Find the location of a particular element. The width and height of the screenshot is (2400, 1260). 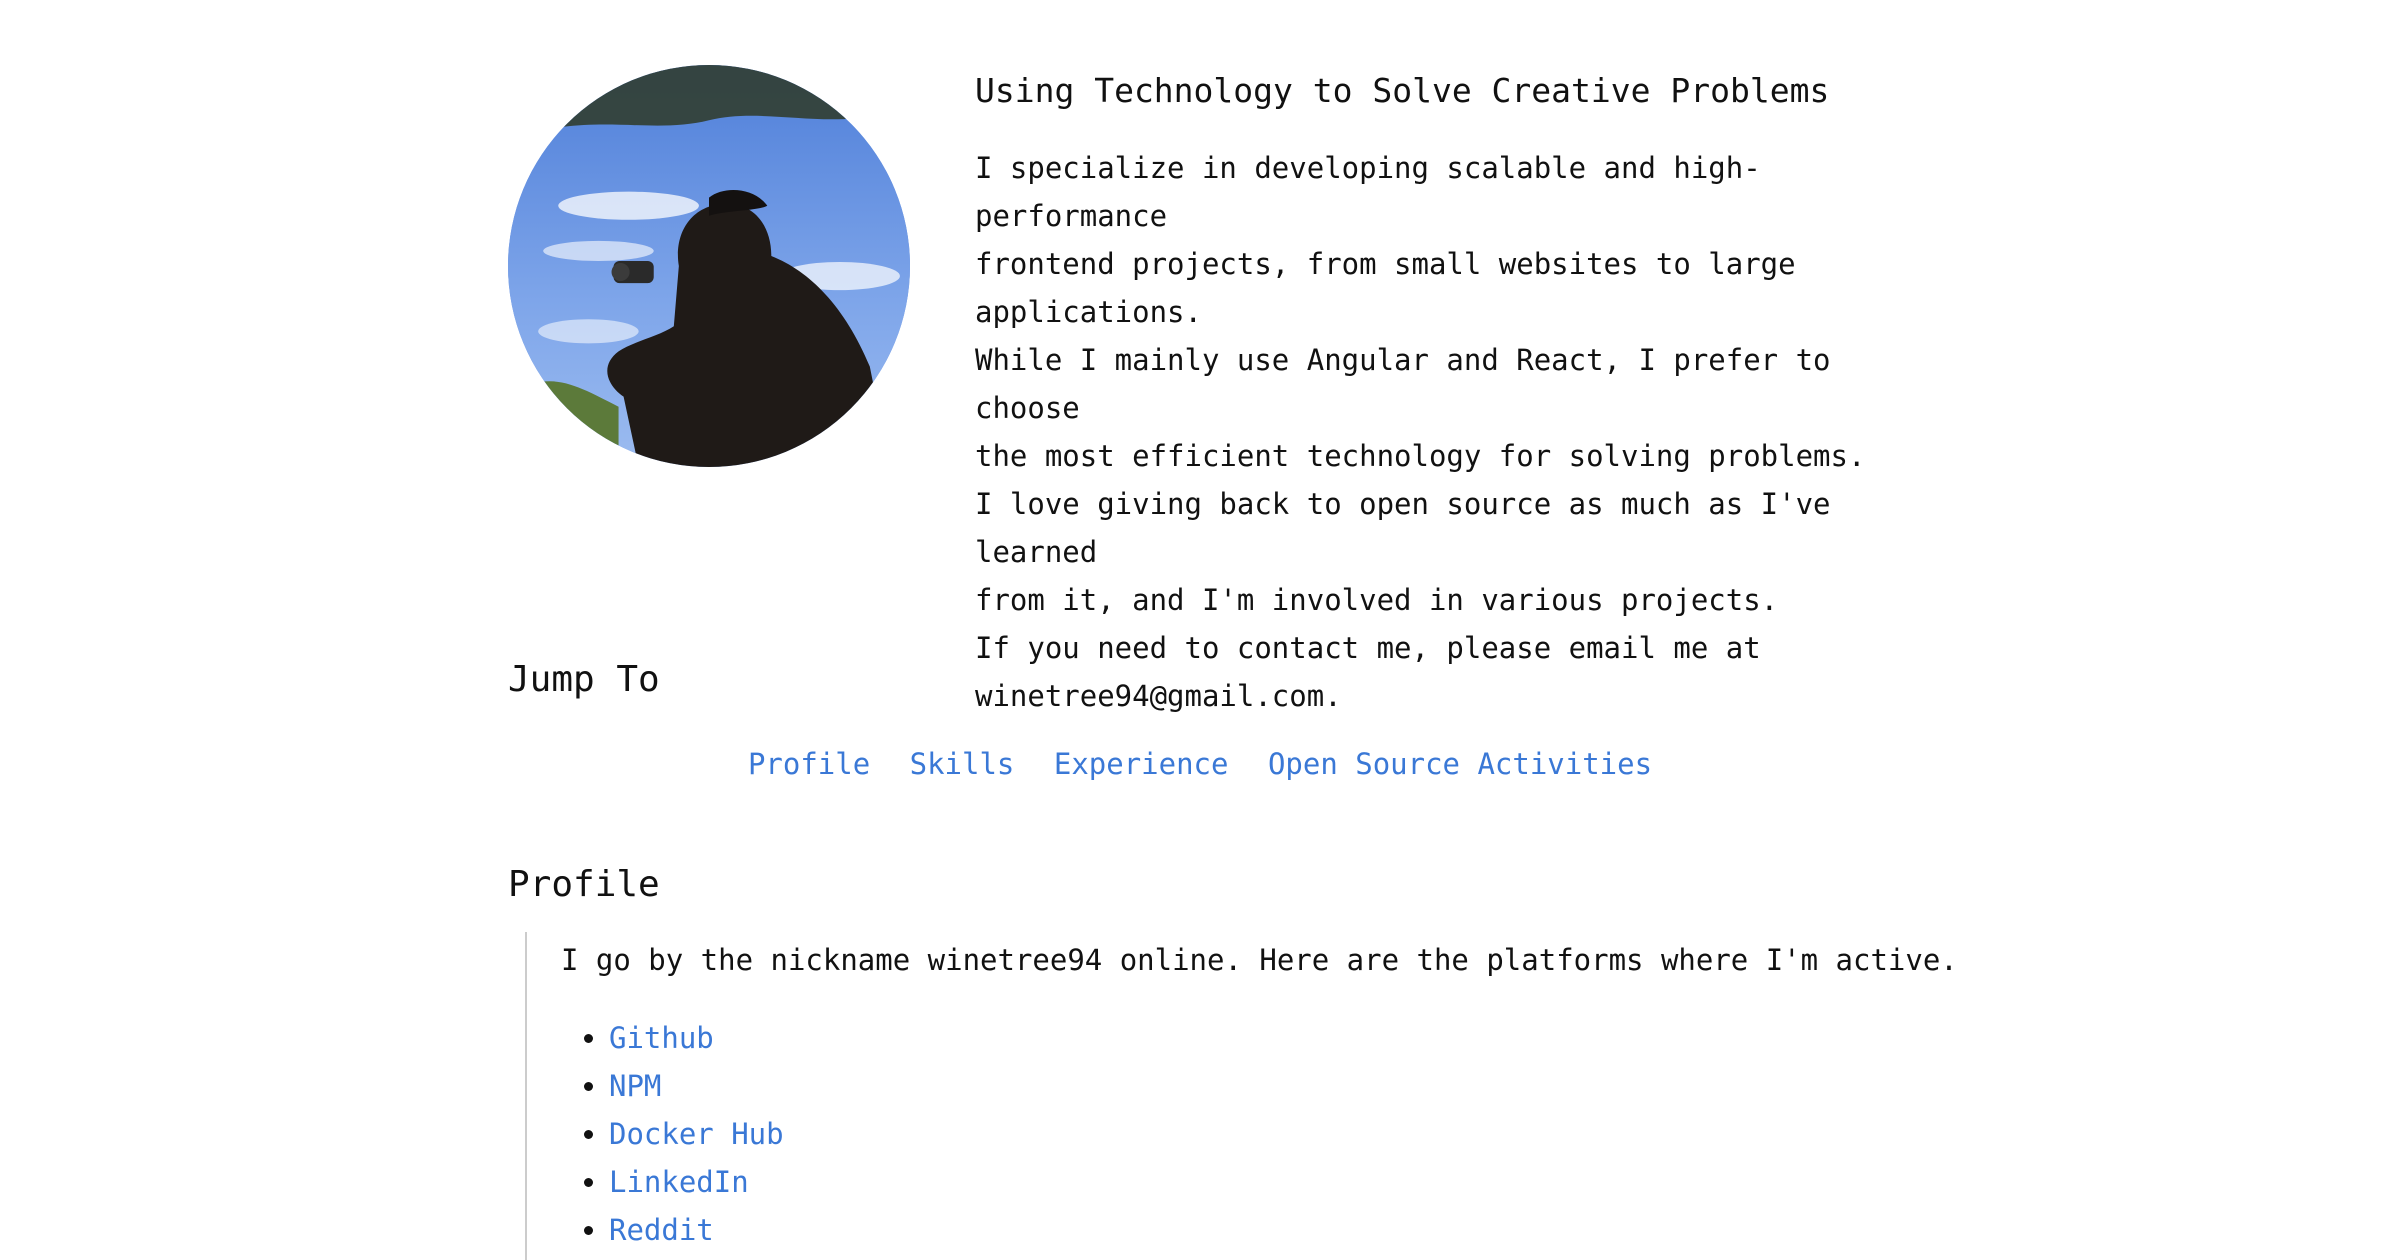

jump-to-heading: Jump To is located at coordinates (584, 679).